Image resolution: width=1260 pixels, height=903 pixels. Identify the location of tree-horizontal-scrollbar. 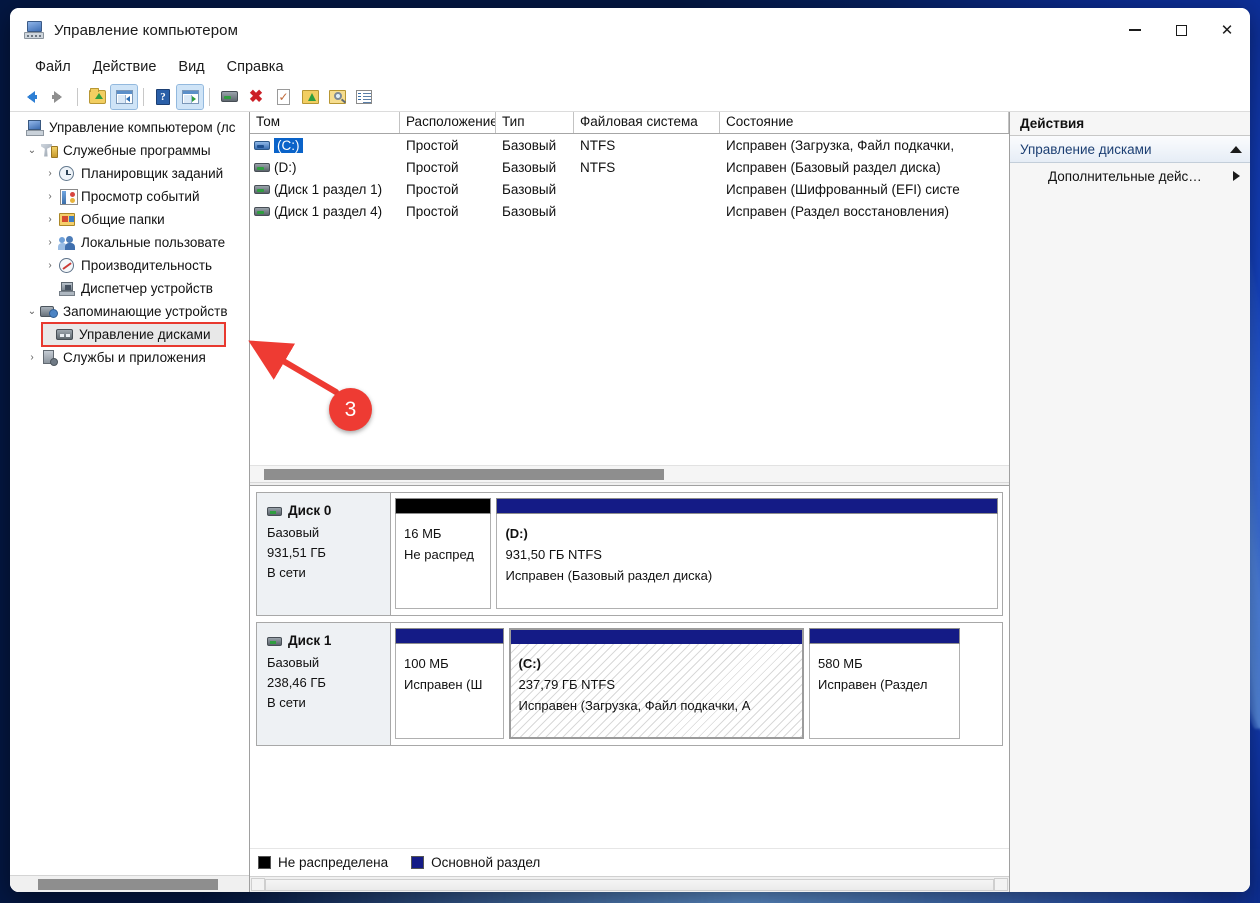
(129, 883).